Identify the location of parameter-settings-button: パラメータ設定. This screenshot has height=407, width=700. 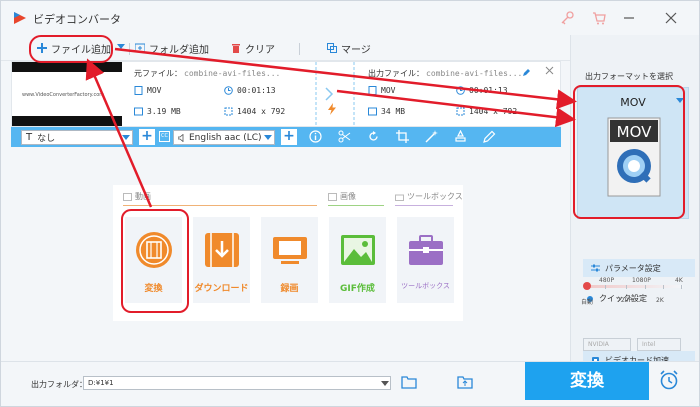
(639, 268).